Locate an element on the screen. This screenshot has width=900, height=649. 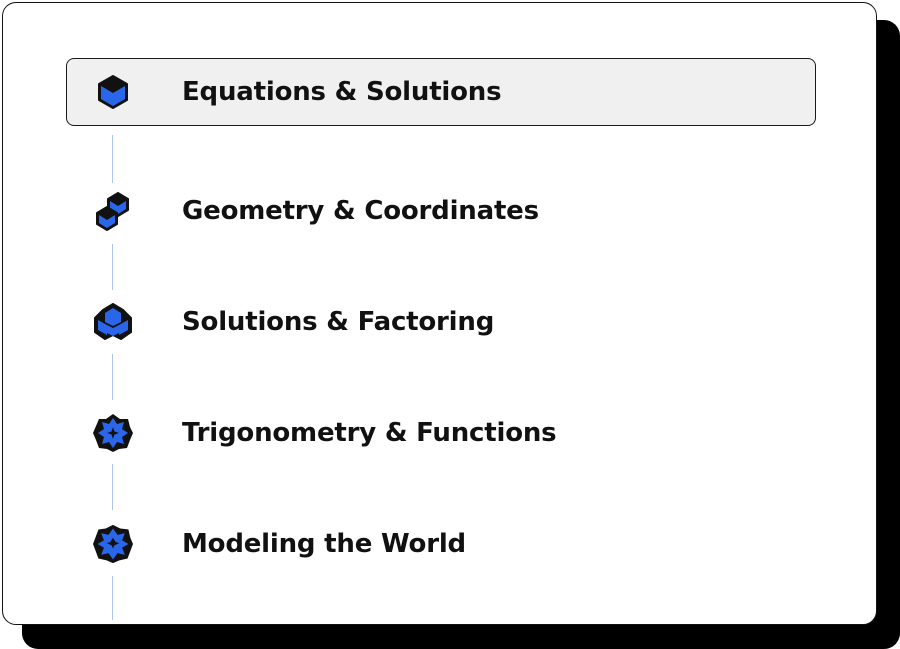
lesson-item-modeling-the-world: Modeling the World is located at coordinates (441, 544).